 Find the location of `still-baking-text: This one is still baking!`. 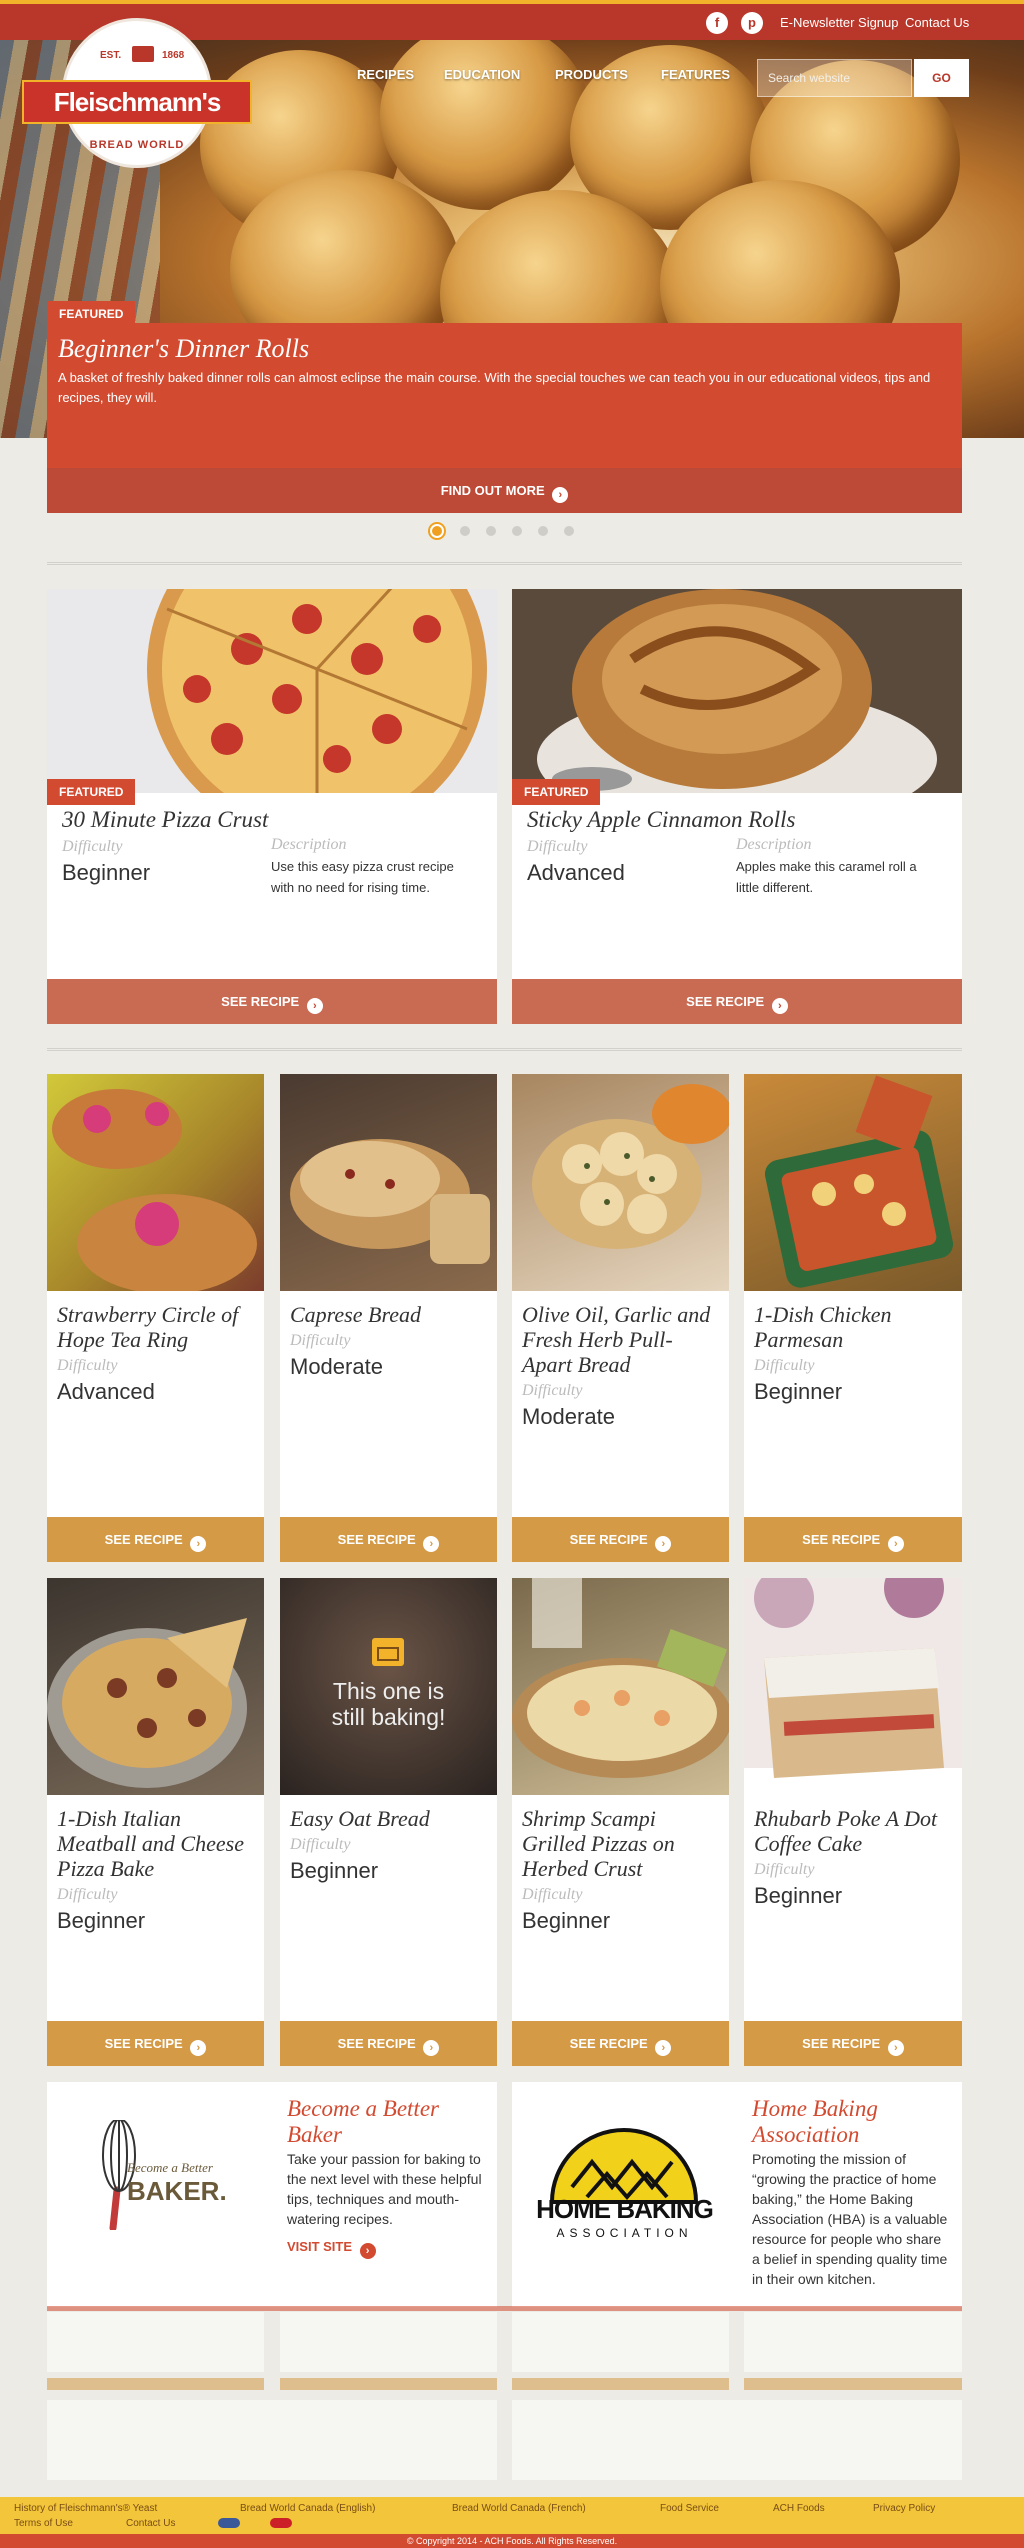

still-baking-text: This one is still baking! is located at coordinates (388, 1704).